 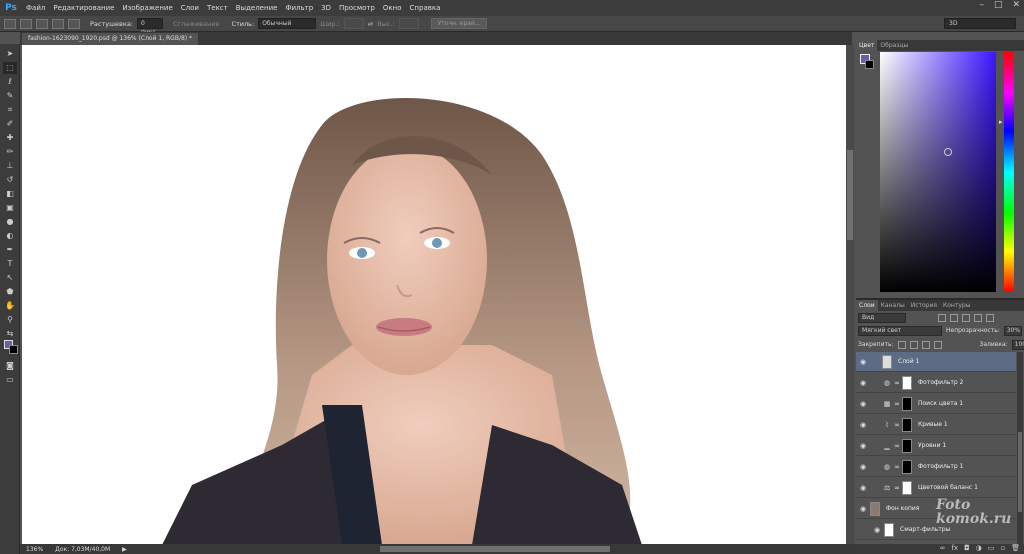 I want to click on eyedropper-tool-icon: ✐, so click(x=10, y=124).